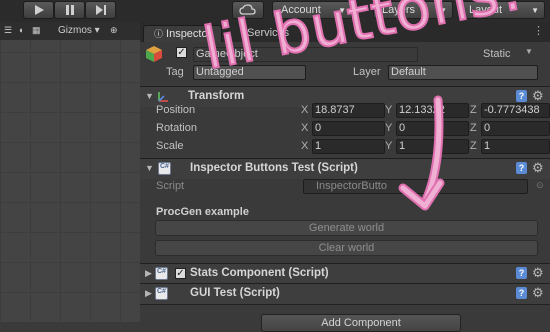  Describe the element at coordinates (432, 110) in the screenshot. I see `position-y-field: 12.13322` at that location.